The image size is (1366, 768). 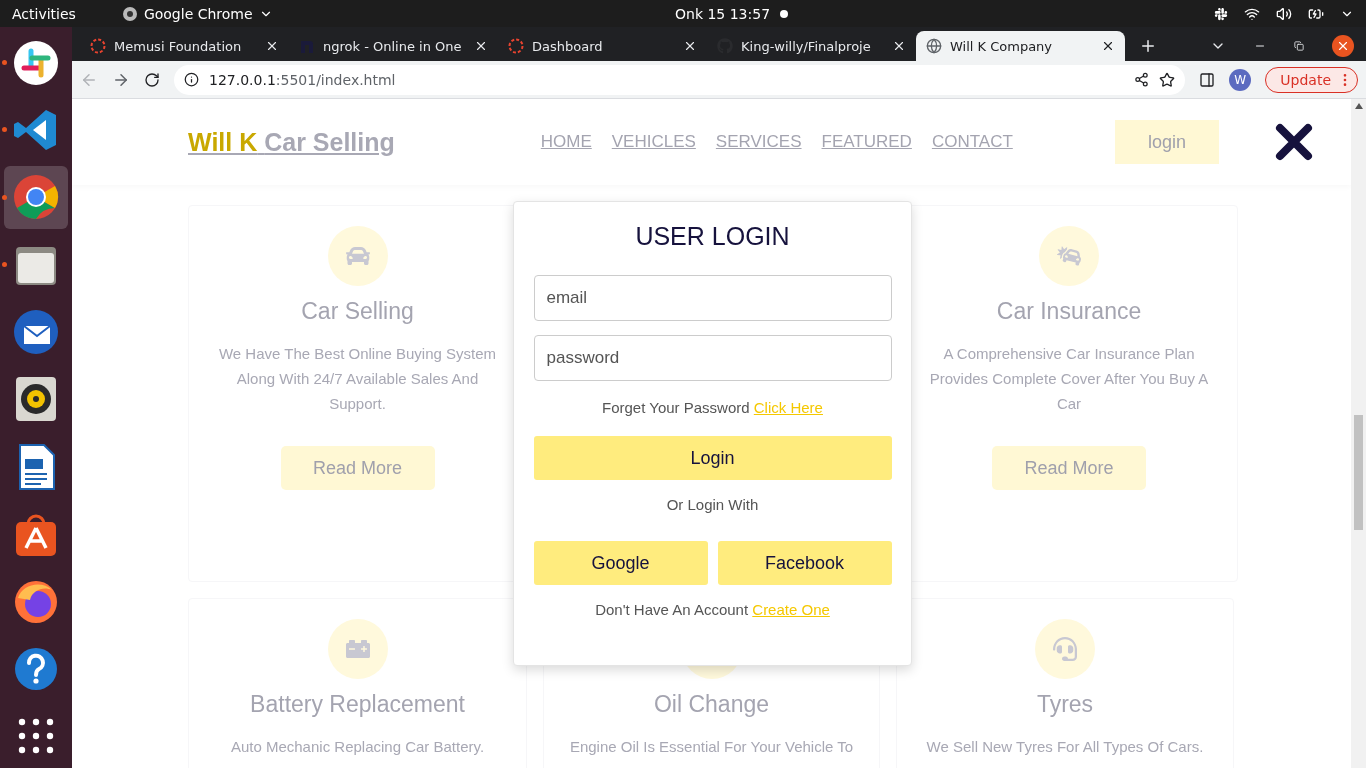 I want to click on activities-button: Activities, so click(x=44, y=13).